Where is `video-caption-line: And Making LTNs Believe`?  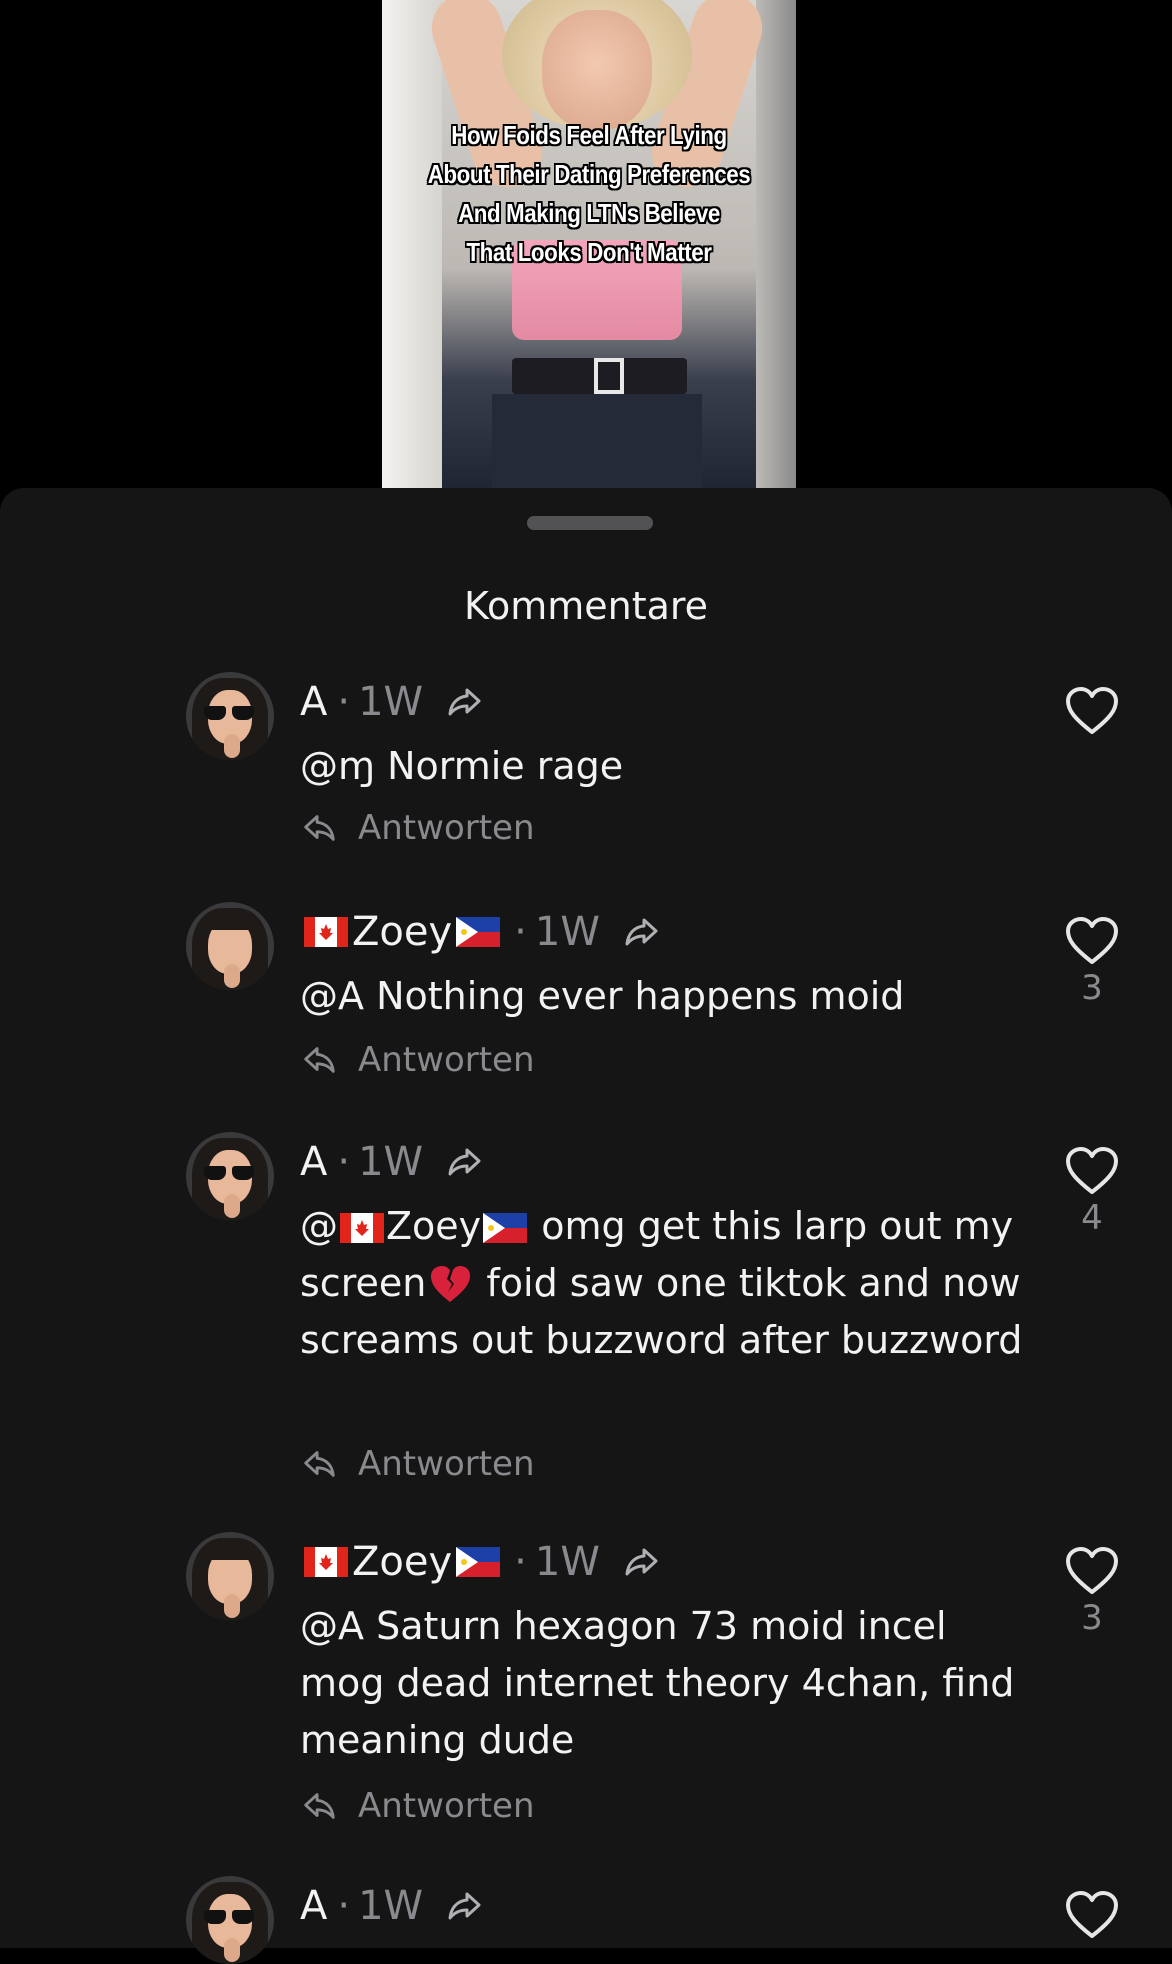 video-caption-line: And Making LTNs Believe is located at coordinates (589, 213).